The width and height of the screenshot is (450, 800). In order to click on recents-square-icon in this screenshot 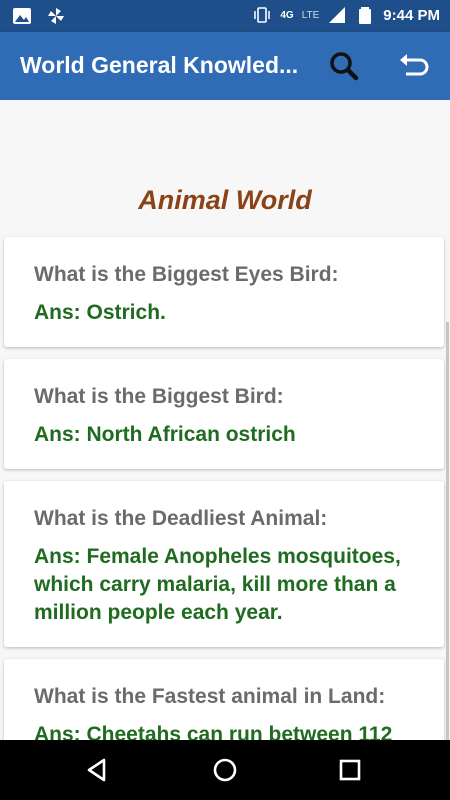, I will do `click(350, 770)`.